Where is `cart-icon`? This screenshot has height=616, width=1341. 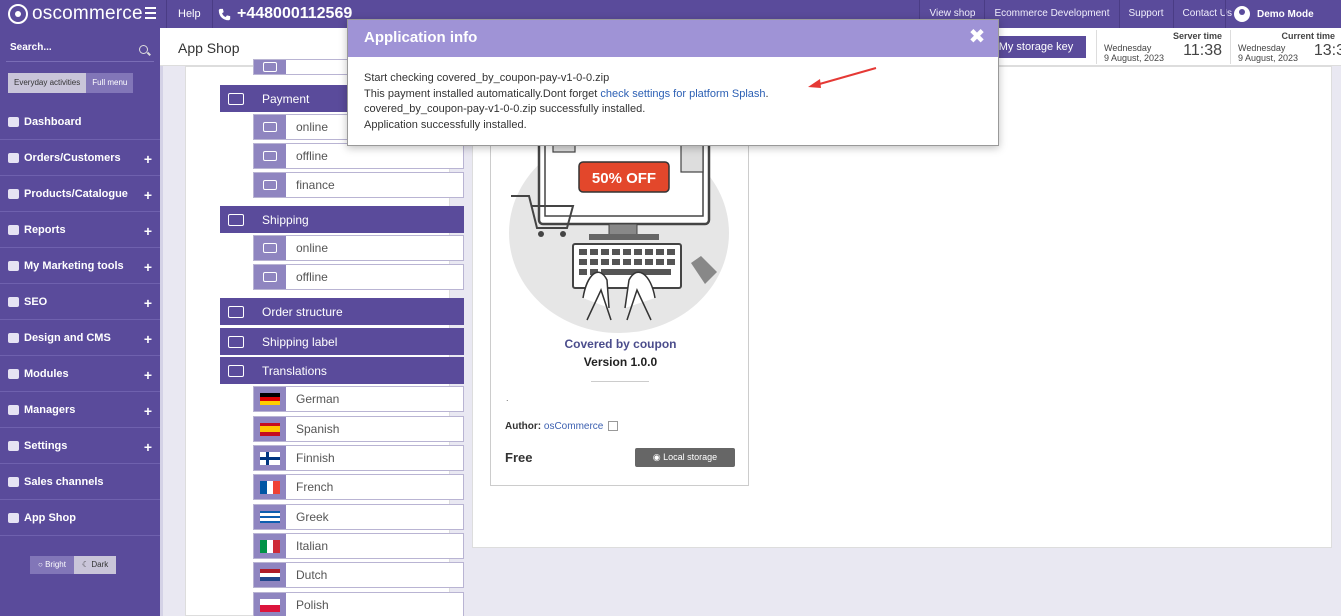
cart-icon is located at coordinates (13, 517).